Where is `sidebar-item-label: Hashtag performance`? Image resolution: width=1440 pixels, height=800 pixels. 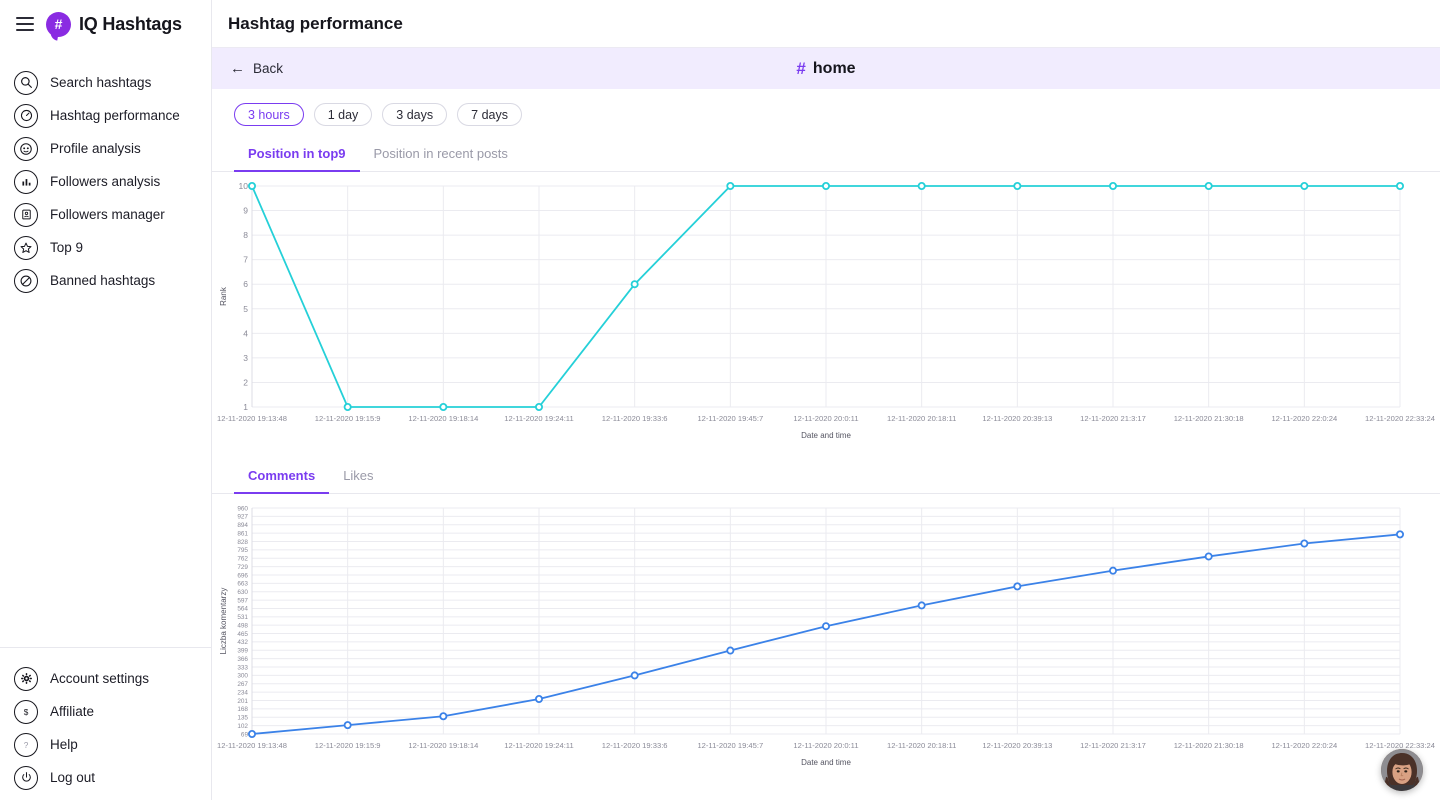 sidebar-item-label: Hashtag performance is located at coordinates (115, 115).